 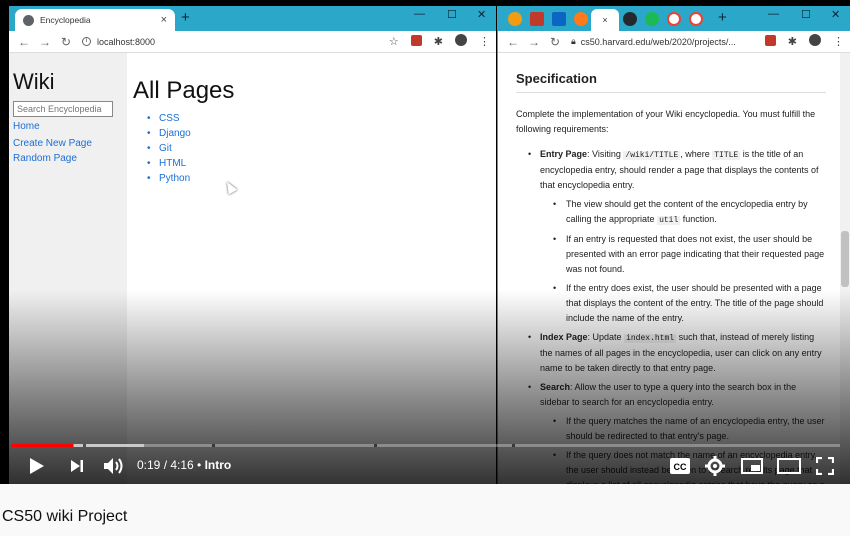 I want to click on github-tab-icon, so click(x=630, y=19).